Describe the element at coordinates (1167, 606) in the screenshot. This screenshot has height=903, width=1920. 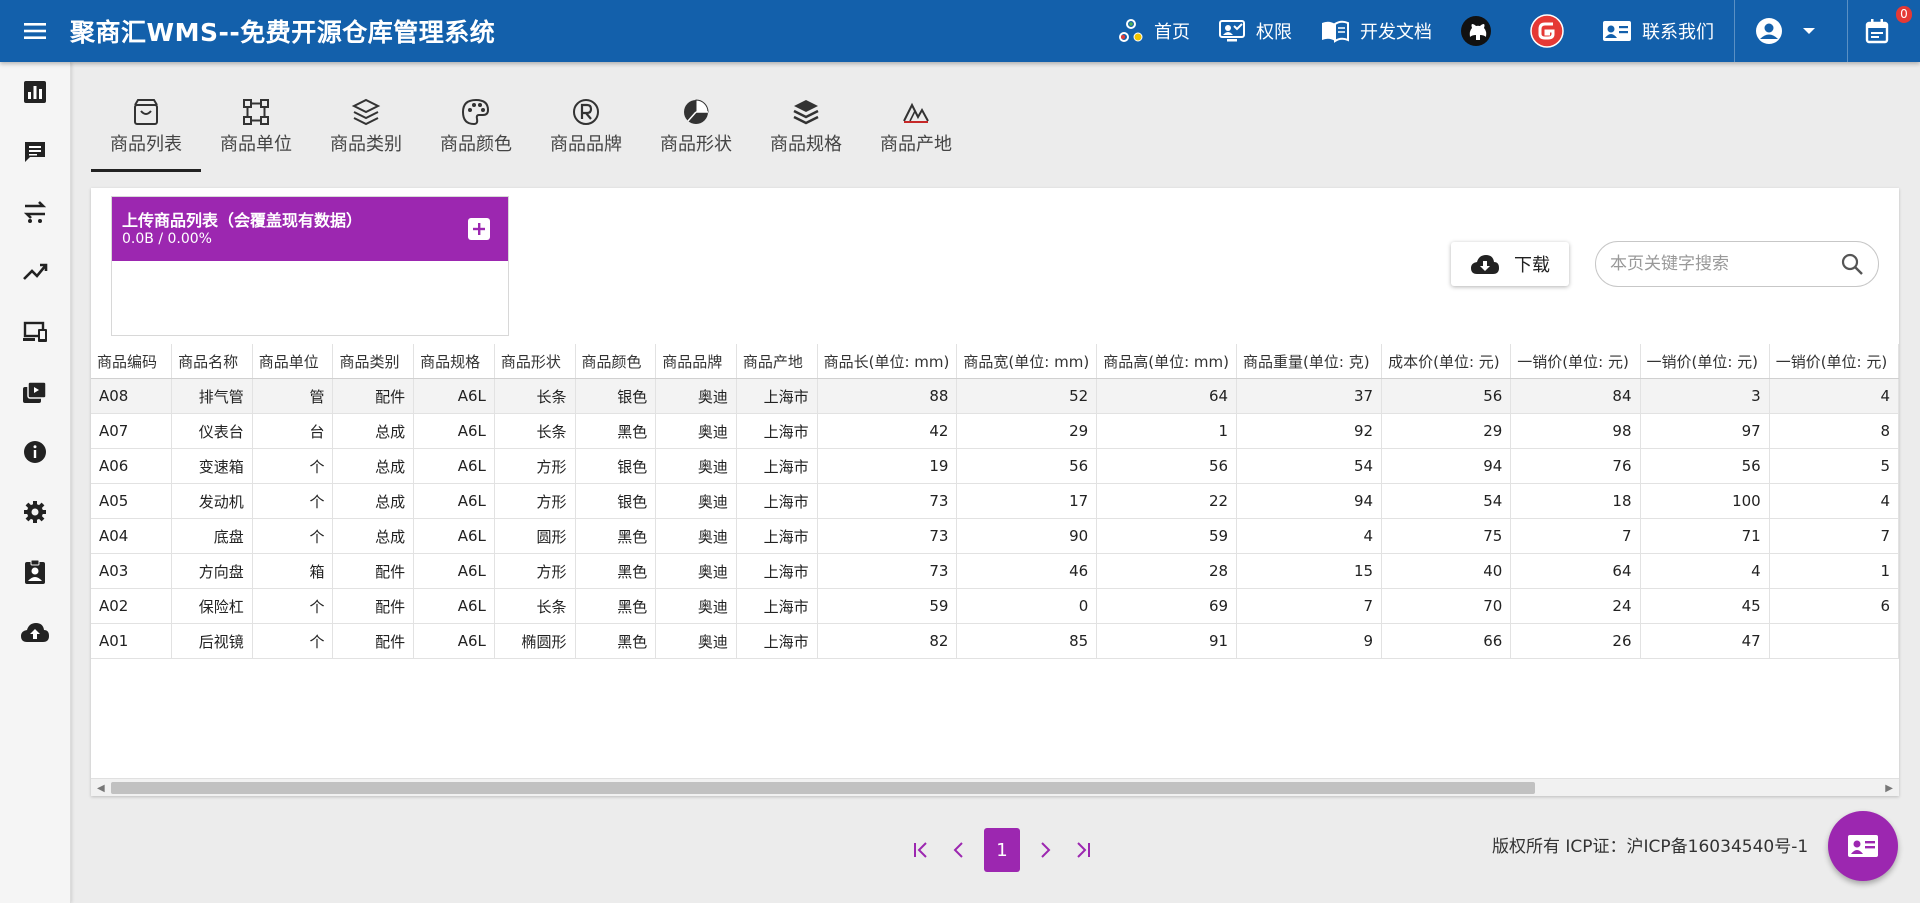
I see `table-cell: 69` at that location.